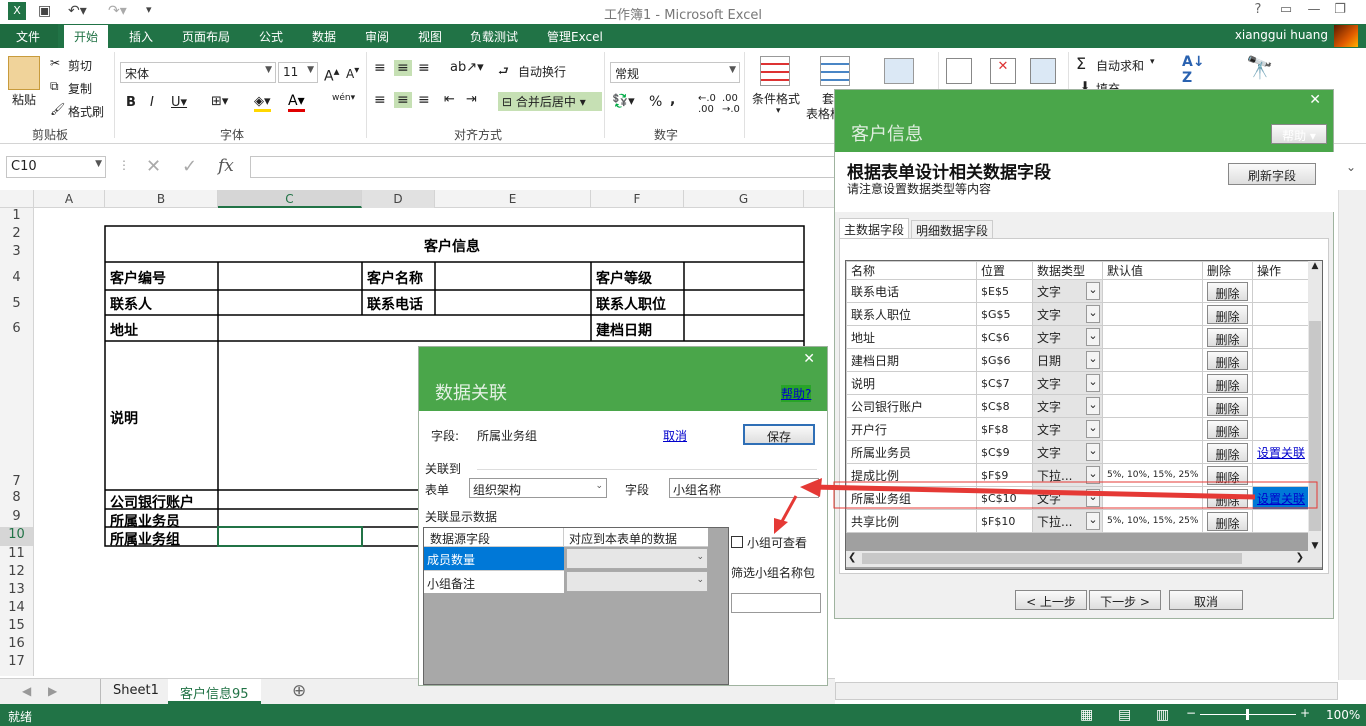 The image size is (1366, 726). I want to click on field-row: 所属业务组 $C$10 文字 ⌄ 删除 设置关联, so click(1077, 498).